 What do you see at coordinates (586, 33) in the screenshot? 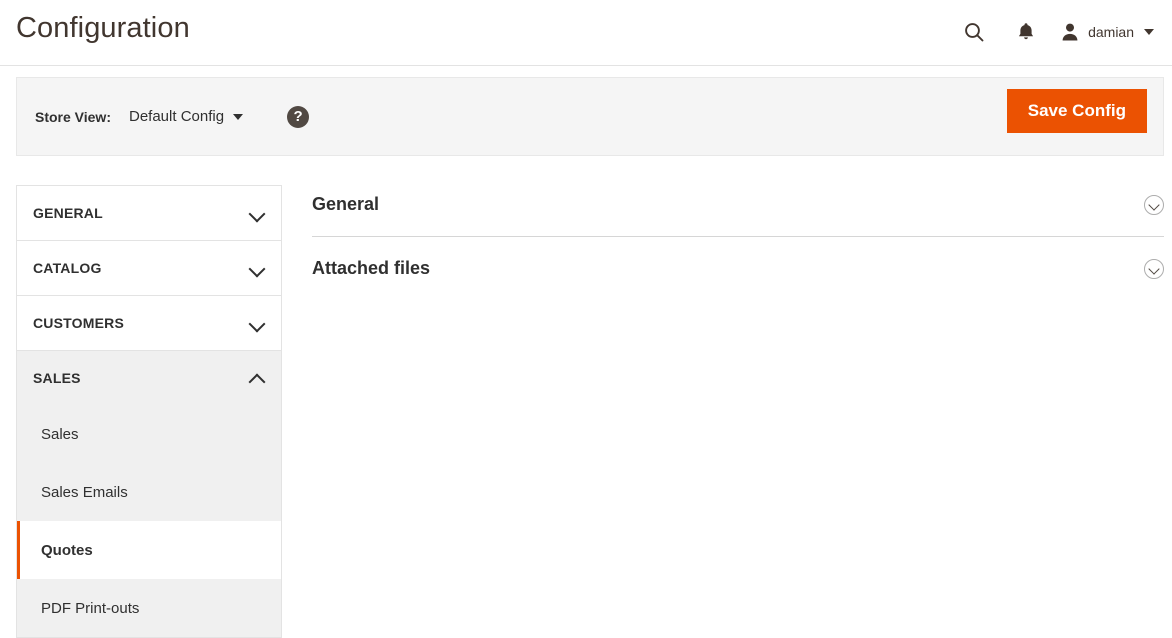
I see `page-header: Configuration damian` at bounding box center [586, 33].